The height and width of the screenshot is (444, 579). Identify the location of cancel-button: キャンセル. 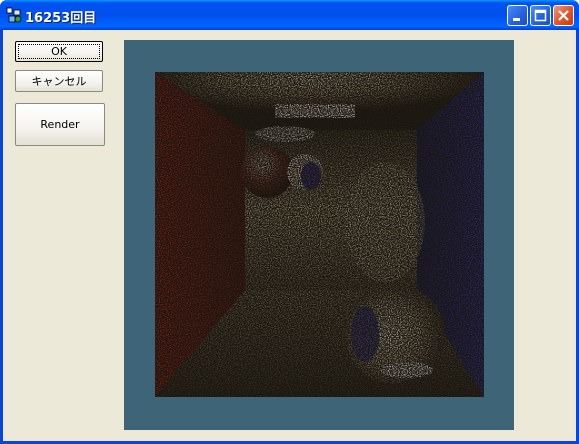
(59, 81).